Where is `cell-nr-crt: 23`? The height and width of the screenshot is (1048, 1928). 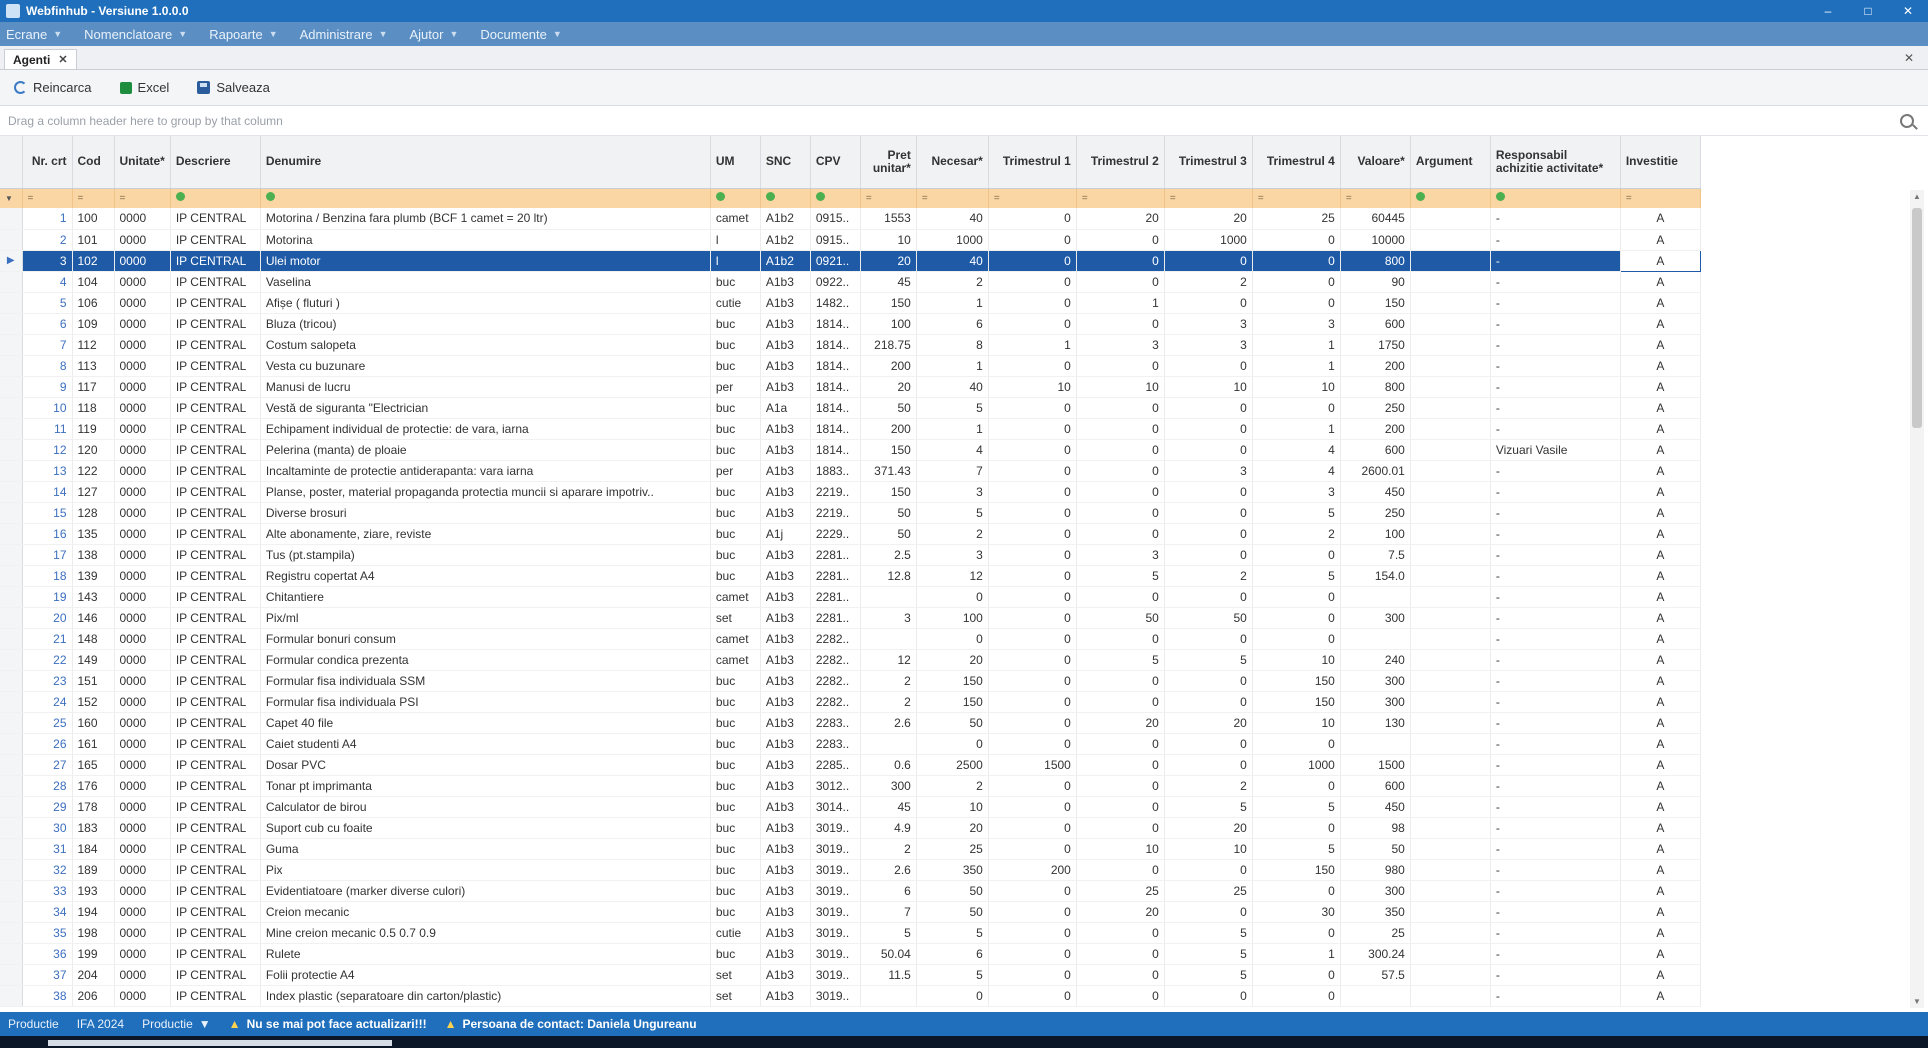
cell-nr-crt: 23 is located at coordinates (47, 681).